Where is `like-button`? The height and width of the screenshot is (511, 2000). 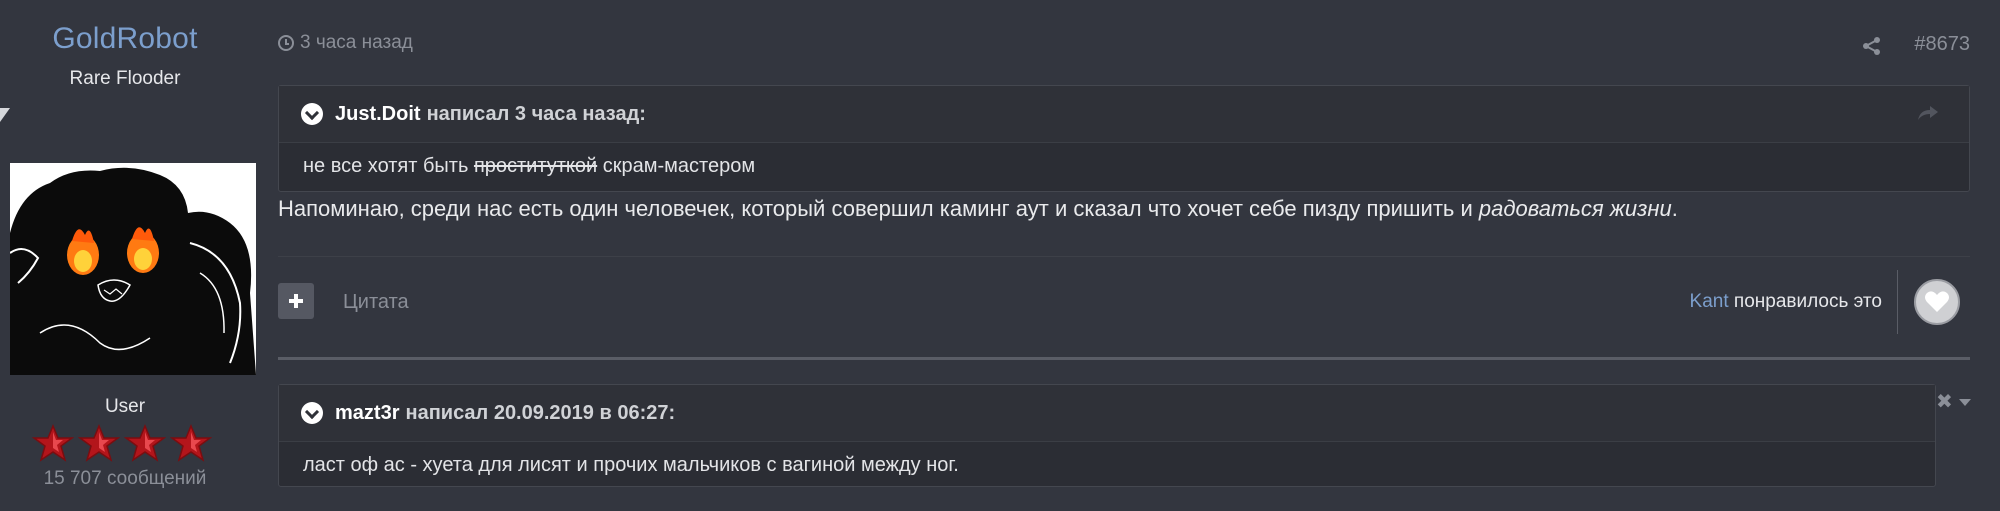 like-button is located at coordinates (1937, 302).